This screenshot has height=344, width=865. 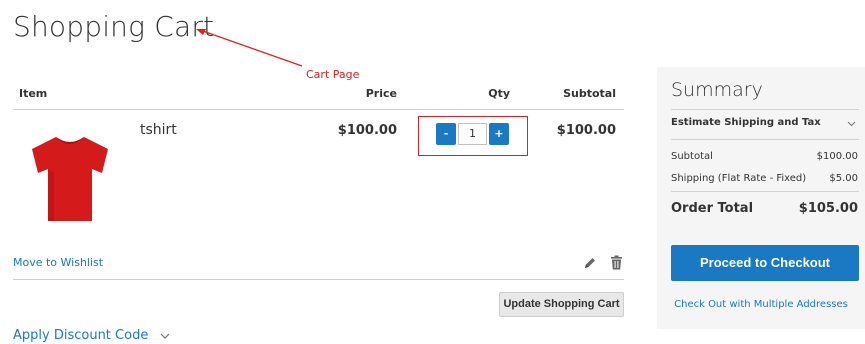 I want to click on update-shopping-cart-button: Update Shopping Cart, so click(x=561, y=304).